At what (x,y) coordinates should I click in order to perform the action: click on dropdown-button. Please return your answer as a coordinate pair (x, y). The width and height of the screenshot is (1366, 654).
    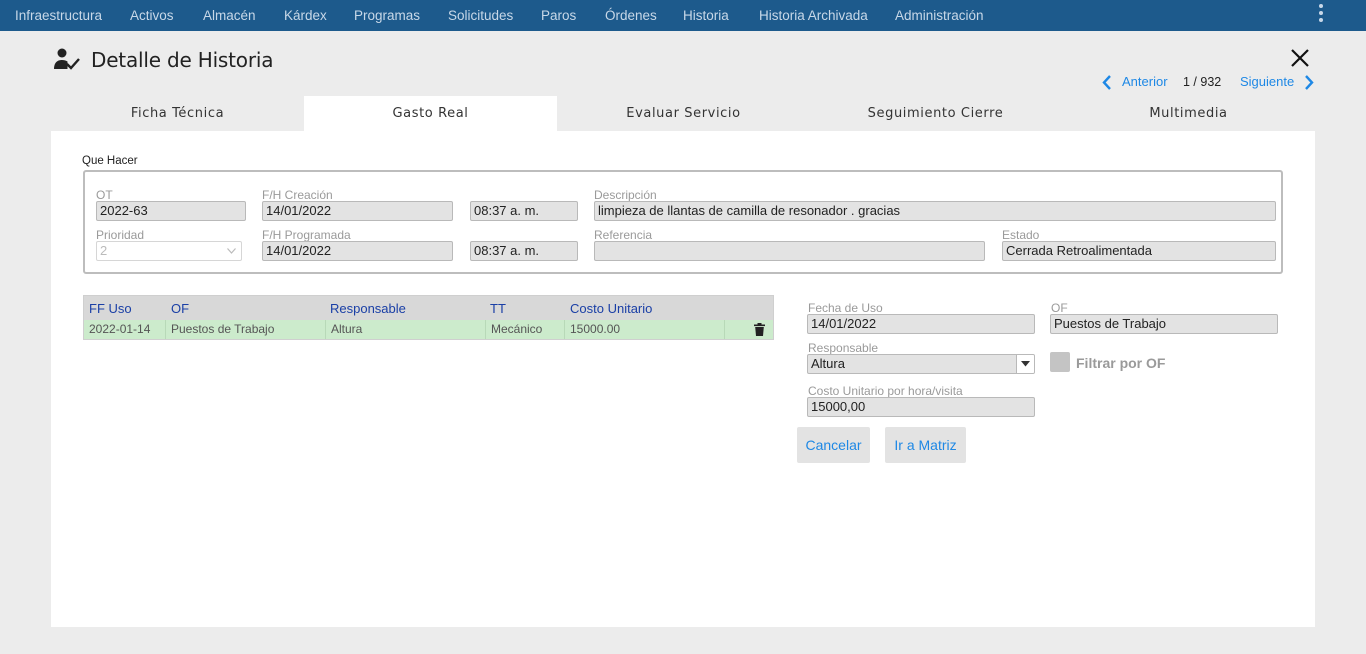
    Looking at the image, I should click on (1025, 364).